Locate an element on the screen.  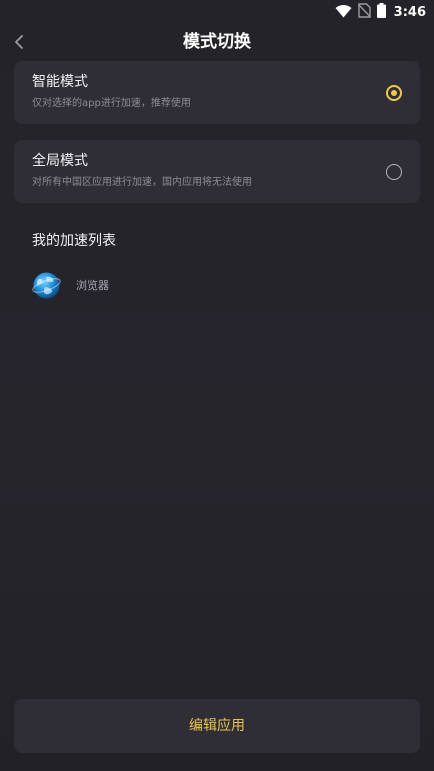
no-sim-icon is located at coordinates (364, 12).